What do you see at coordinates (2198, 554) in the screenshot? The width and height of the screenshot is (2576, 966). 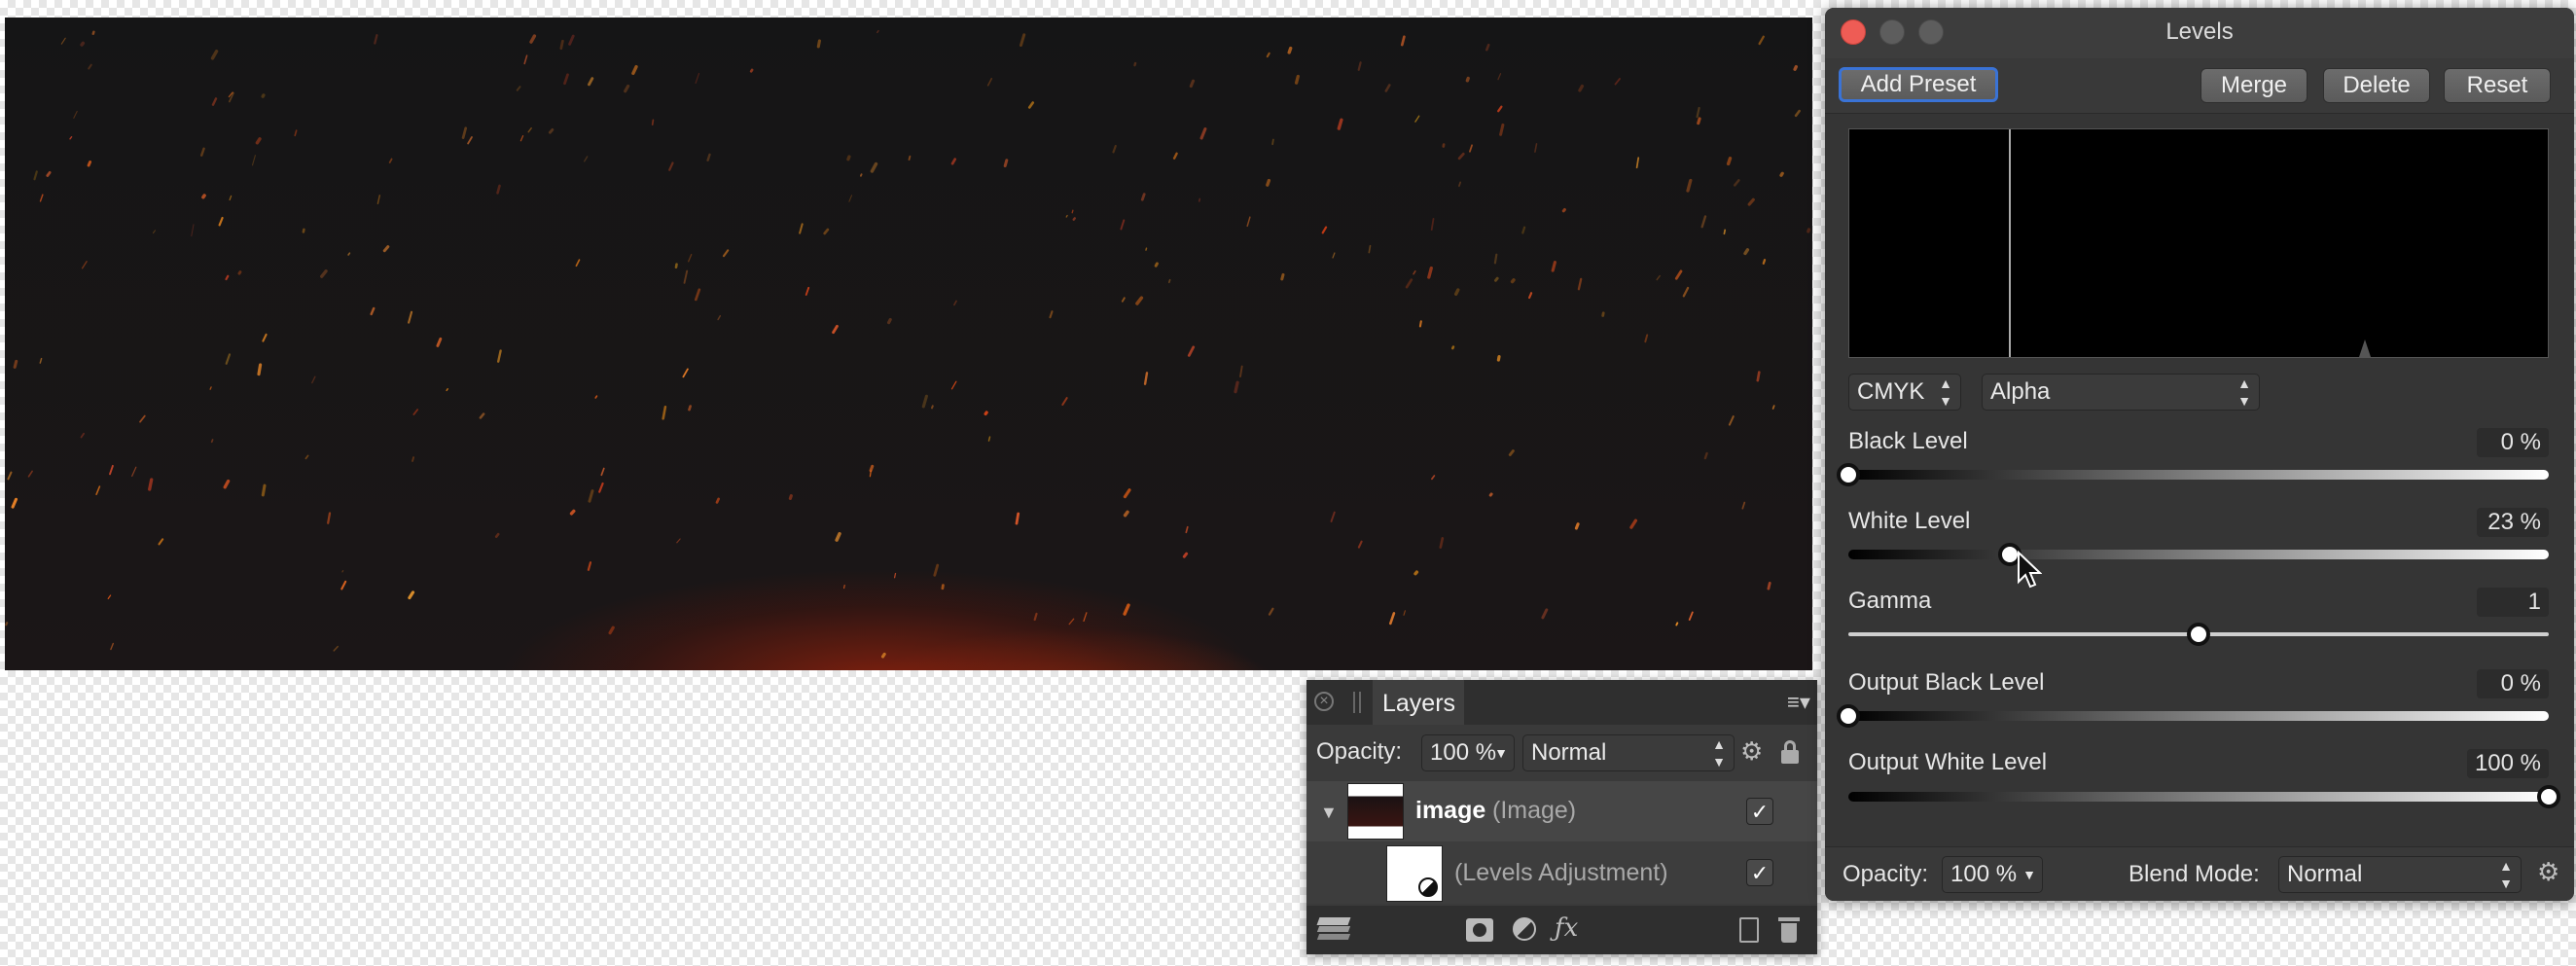 I see `white-level-slider` at bounding box center [2198, 554].